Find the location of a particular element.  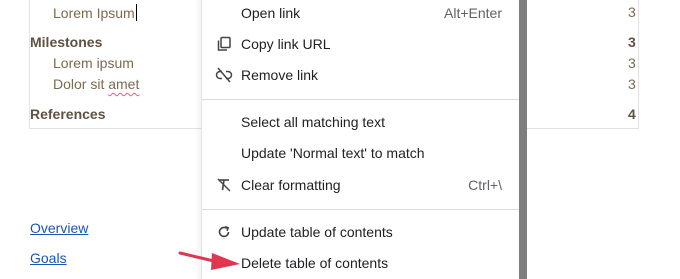

menu-scrollbar is located at coordinates (523, 139).